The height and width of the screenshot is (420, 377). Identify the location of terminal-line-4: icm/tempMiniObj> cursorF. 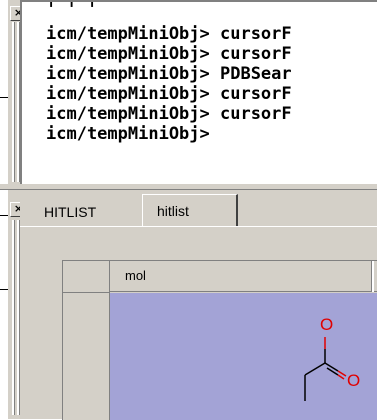
(169, 94).